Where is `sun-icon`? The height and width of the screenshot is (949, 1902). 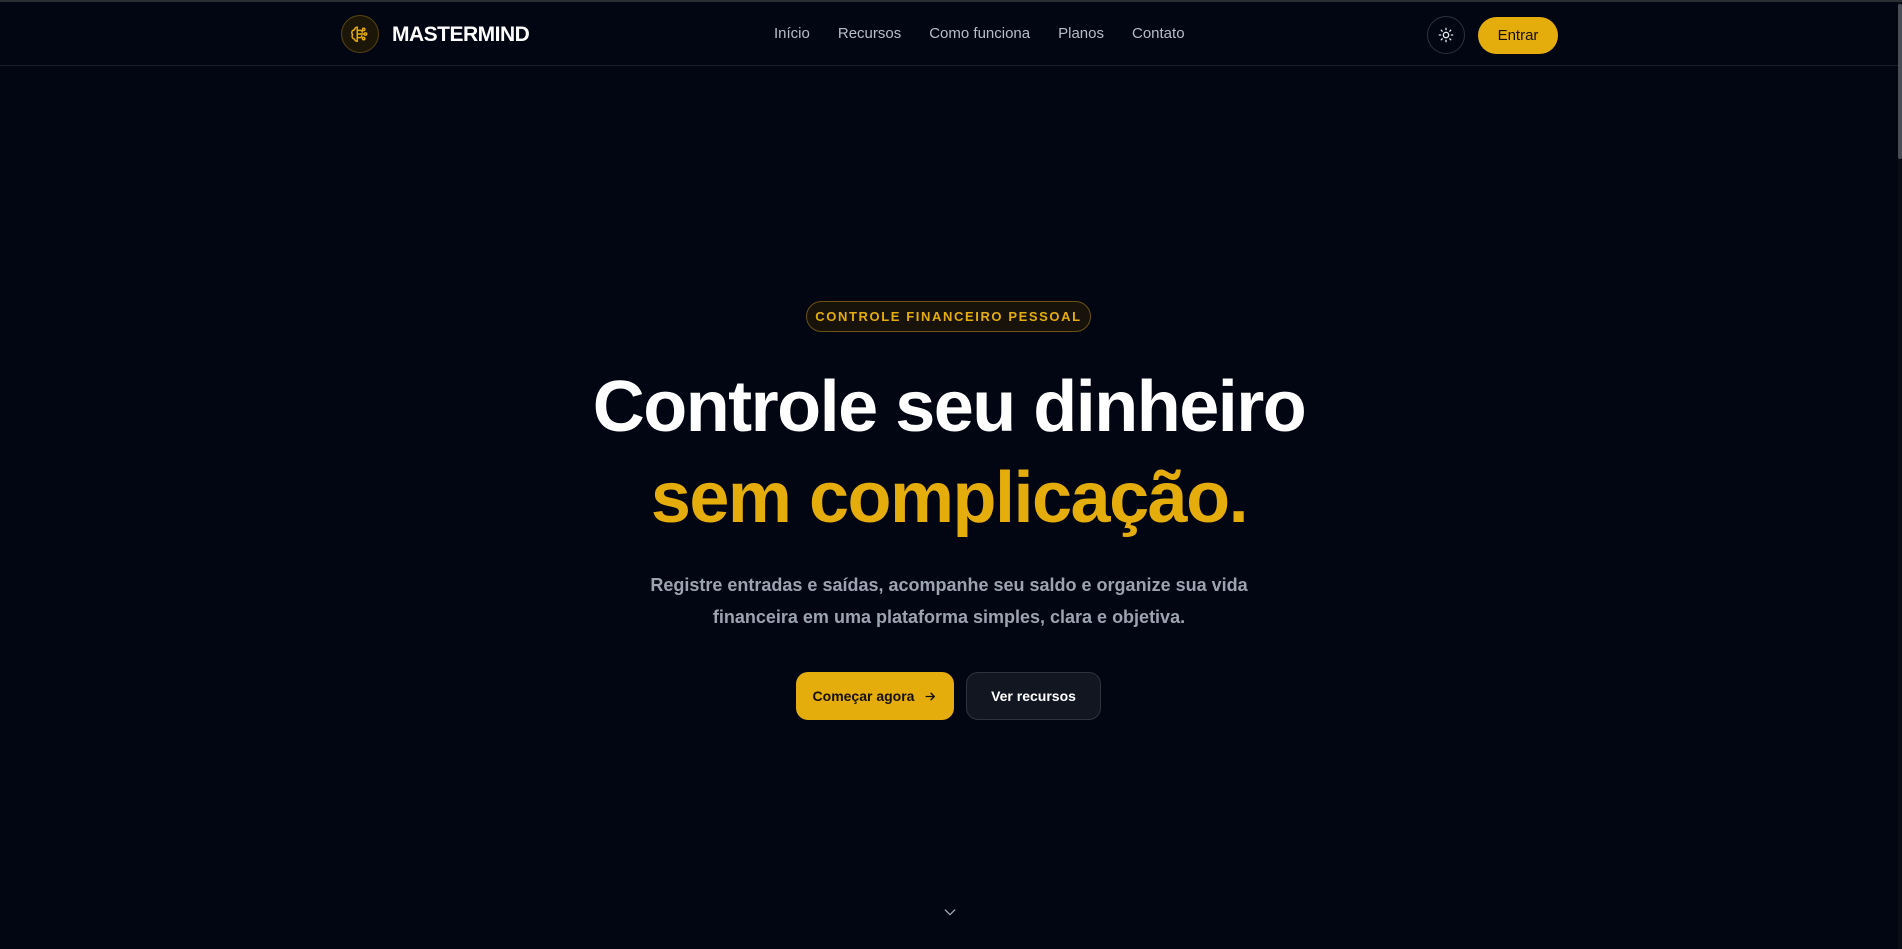 sun-icon is located at coordinates (1446, 35).